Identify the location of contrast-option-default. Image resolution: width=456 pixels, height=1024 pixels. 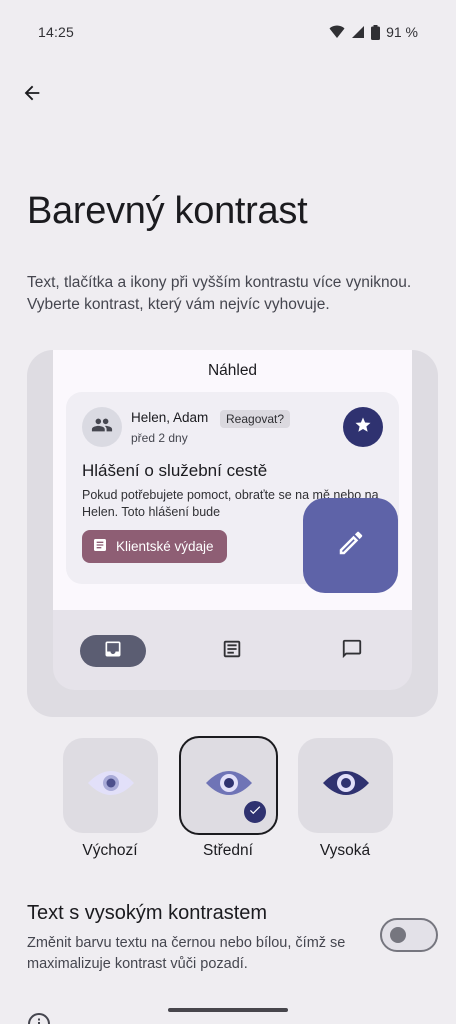
(110, 785).